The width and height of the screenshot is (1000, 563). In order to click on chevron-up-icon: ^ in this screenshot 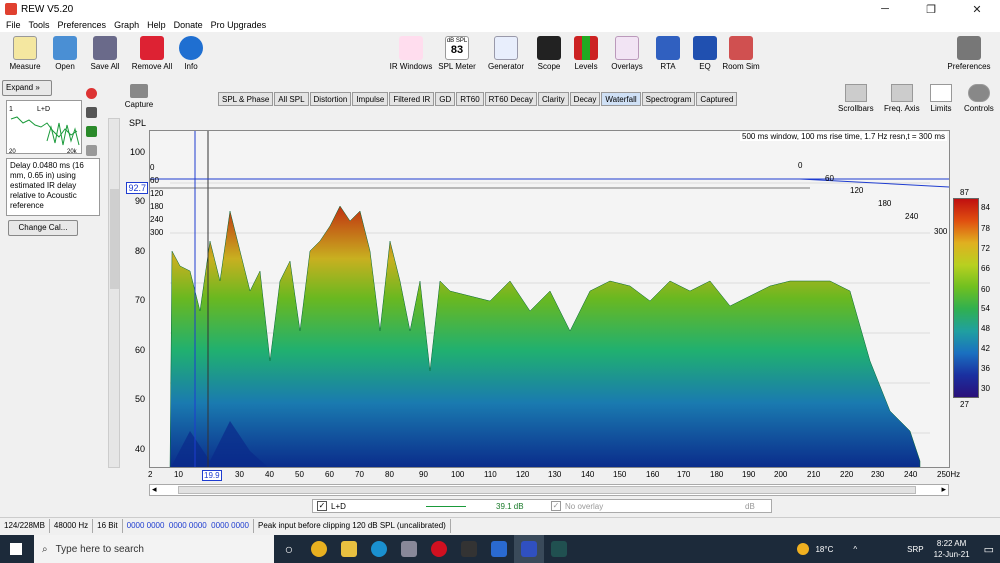, I will do `click(855, 549)`.